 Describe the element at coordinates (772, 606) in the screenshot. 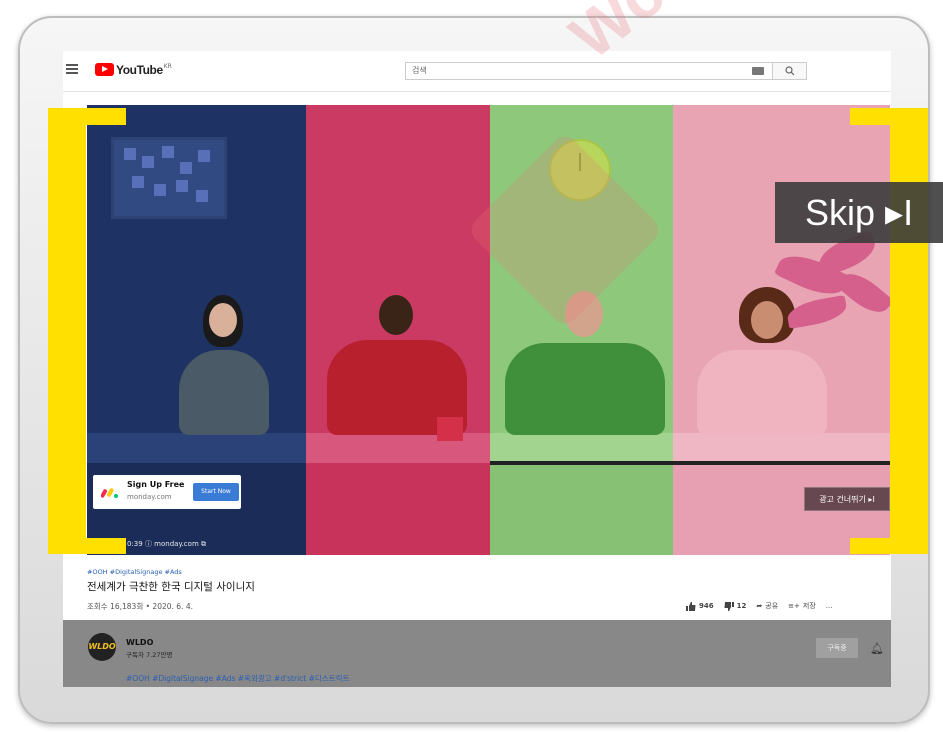

I see `share-label: 공유` at that location.